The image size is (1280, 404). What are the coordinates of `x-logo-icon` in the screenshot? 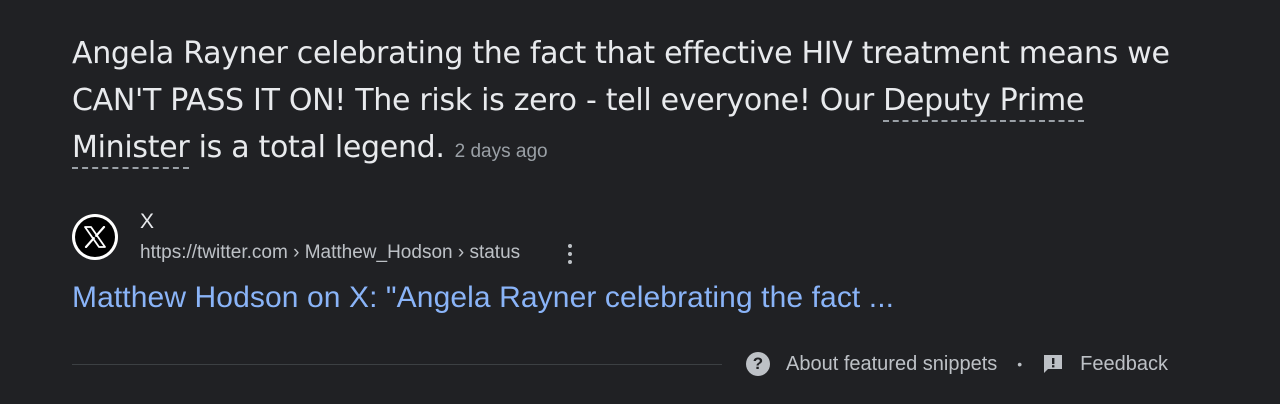 It's located at (95, 237).